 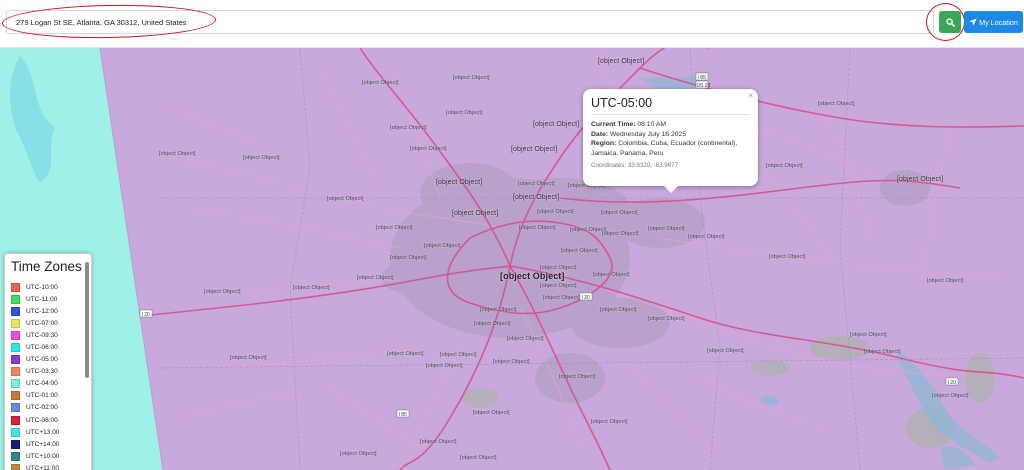 I want to click on legend-label: UTC-05:00, so click(x=42, y=360).